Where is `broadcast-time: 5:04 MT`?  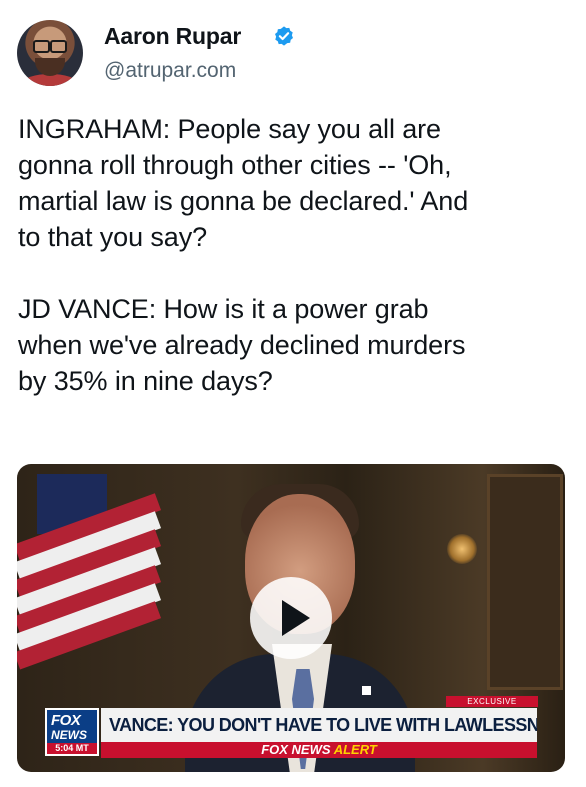 broadcast-time: 5:04 MT is located at coordinates (72, 748).